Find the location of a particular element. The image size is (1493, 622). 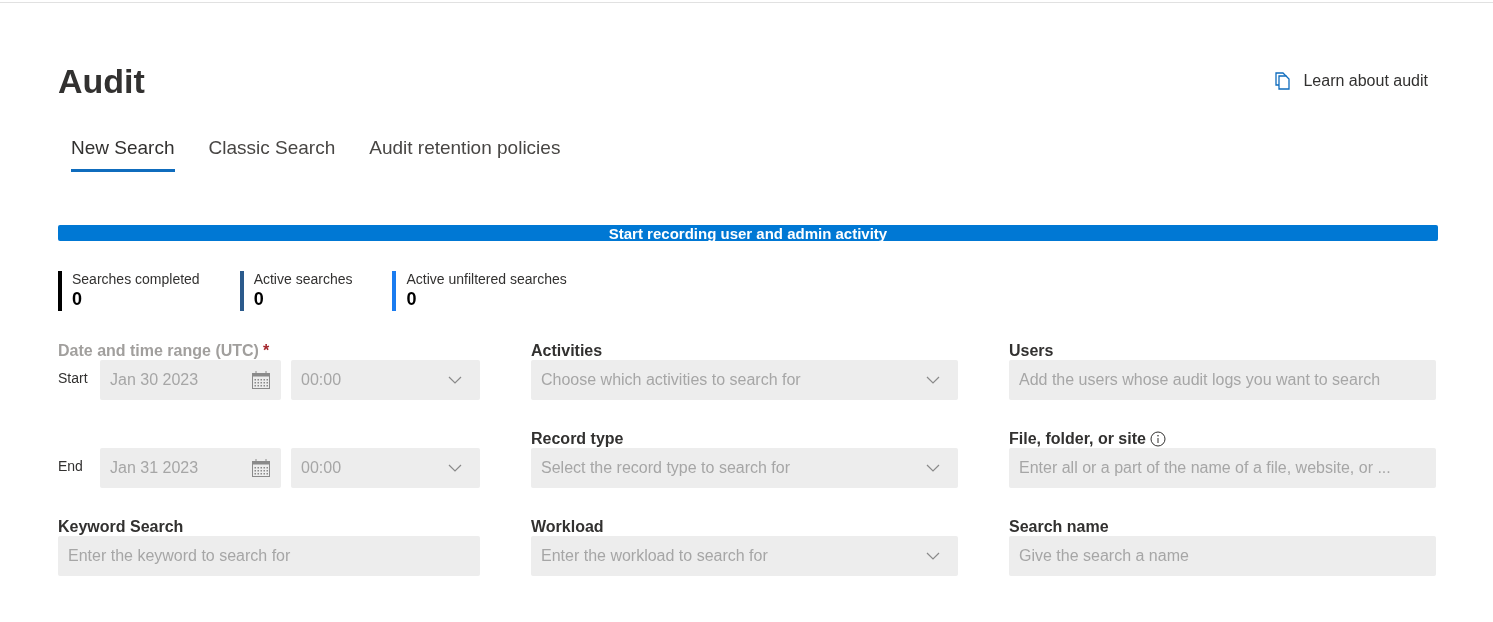

tab: Classic Search is located at coordinates (272, 154).